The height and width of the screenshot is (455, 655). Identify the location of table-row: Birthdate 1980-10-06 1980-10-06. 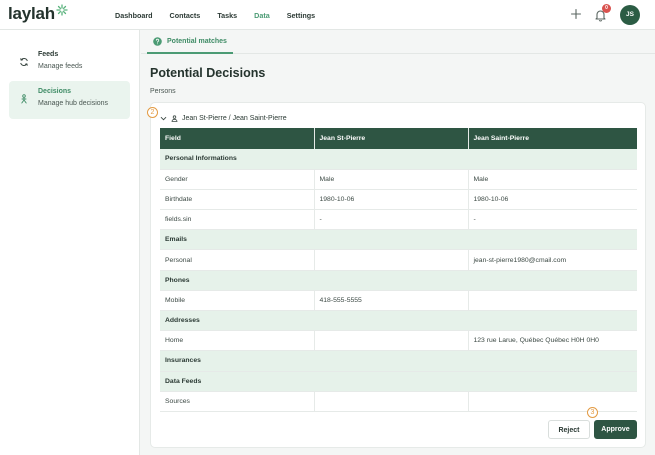
(398, 200).